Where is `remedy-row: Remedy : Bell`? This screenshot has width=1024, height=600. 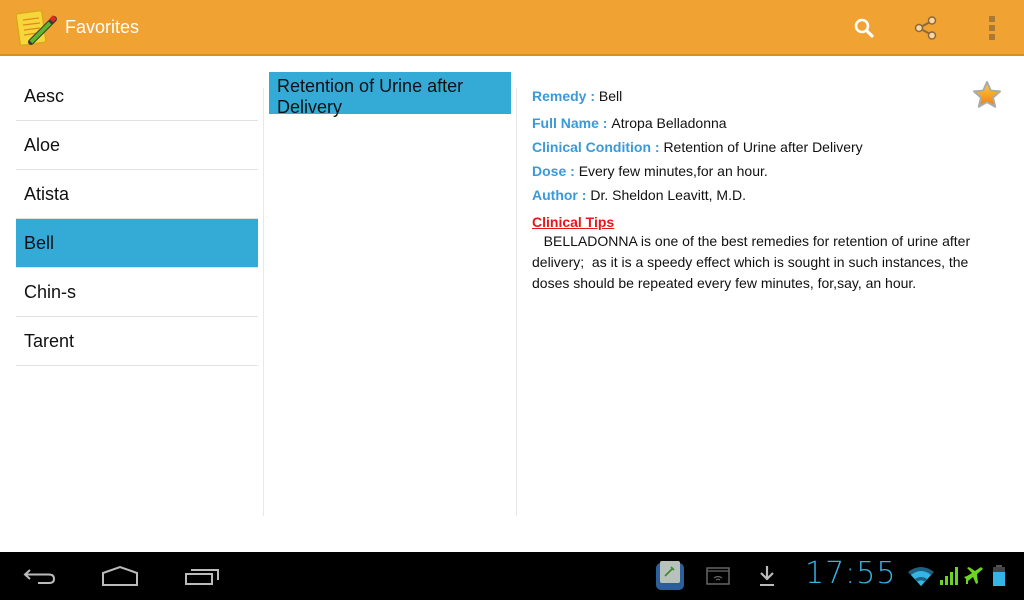 remedy-row: Remedy : Bell is located at coordinates (752, 97).